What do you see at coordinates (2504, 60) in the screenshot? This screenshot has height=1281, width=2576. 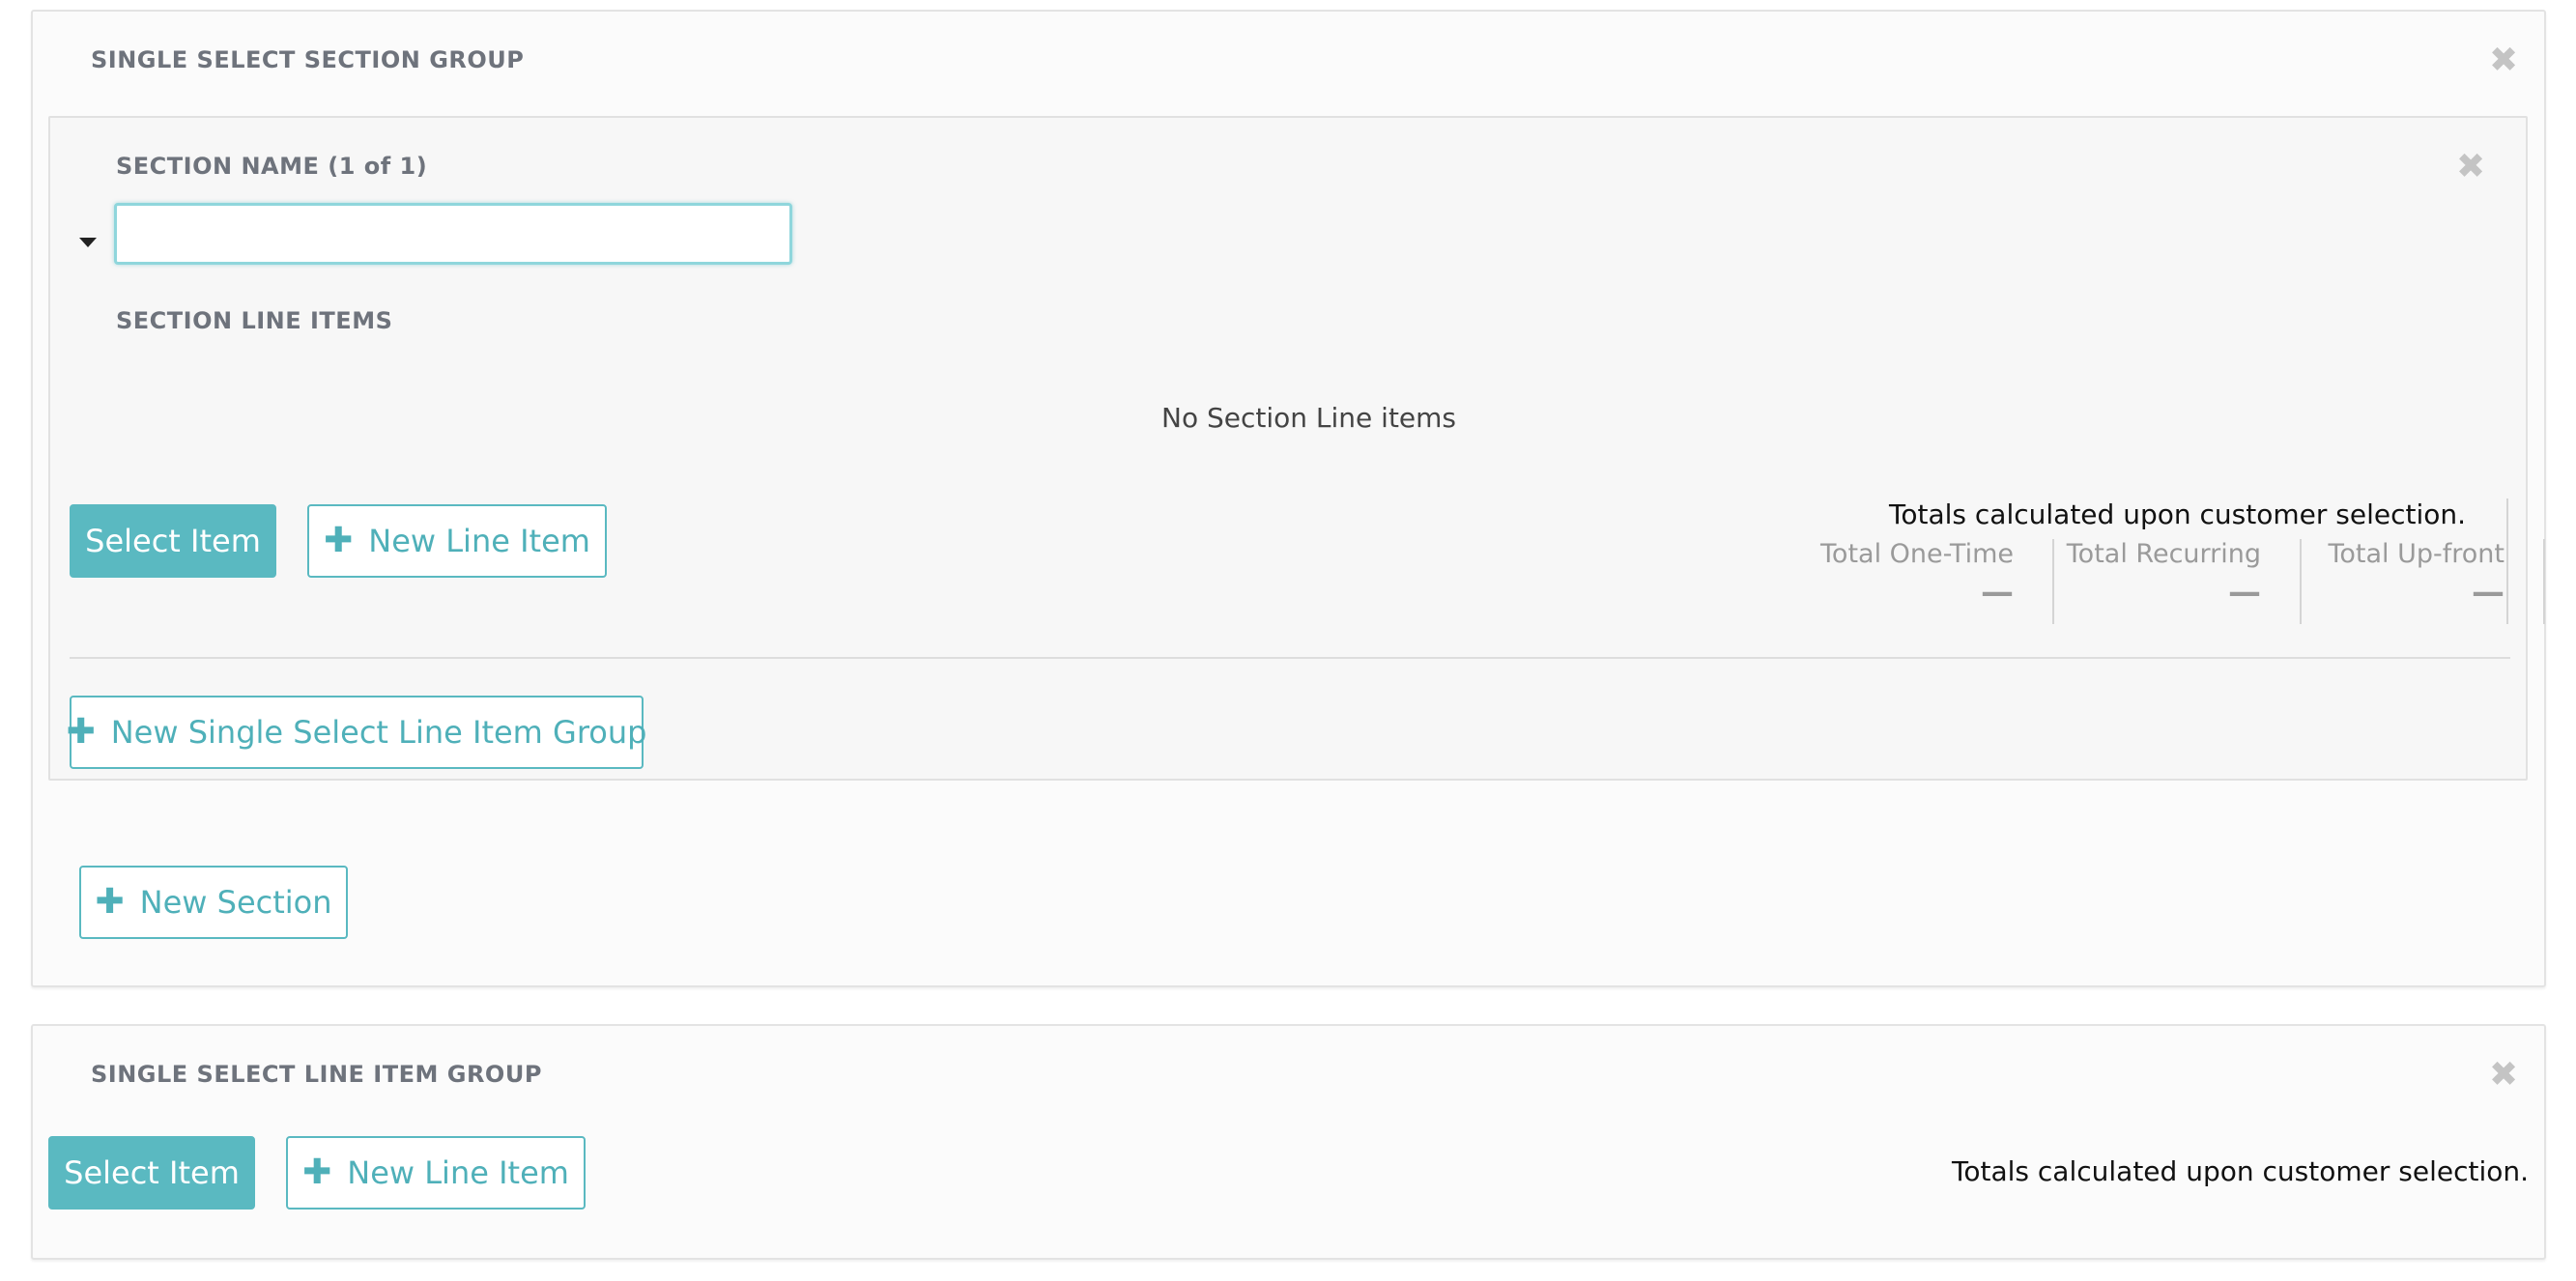 I see `section-group-close-icon: ✖` at bounding box center [2504, 60].